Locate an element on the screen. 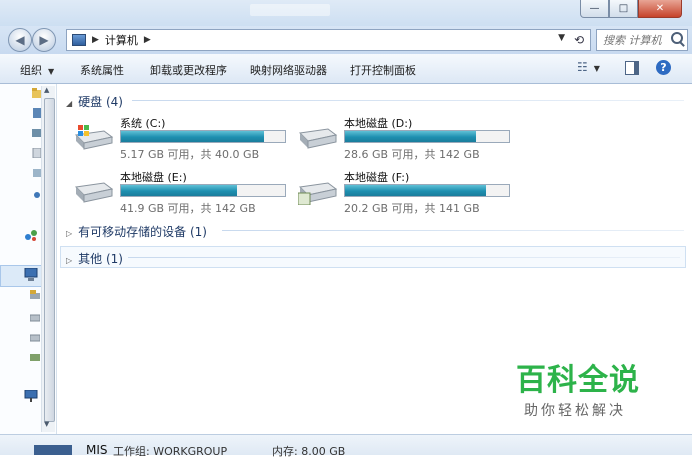  address-bar: ▶ 计算机 ▶ ▼ is located at coordinates (318, 40).